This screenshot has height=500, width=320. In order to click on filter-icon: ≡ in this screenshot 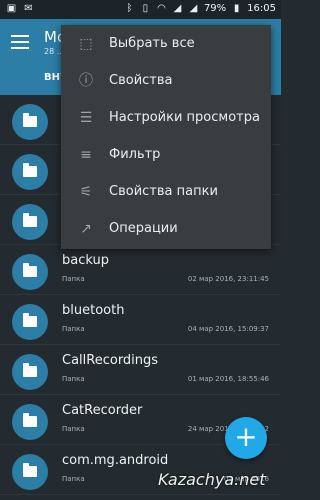, I will do `click(86, 154)`.